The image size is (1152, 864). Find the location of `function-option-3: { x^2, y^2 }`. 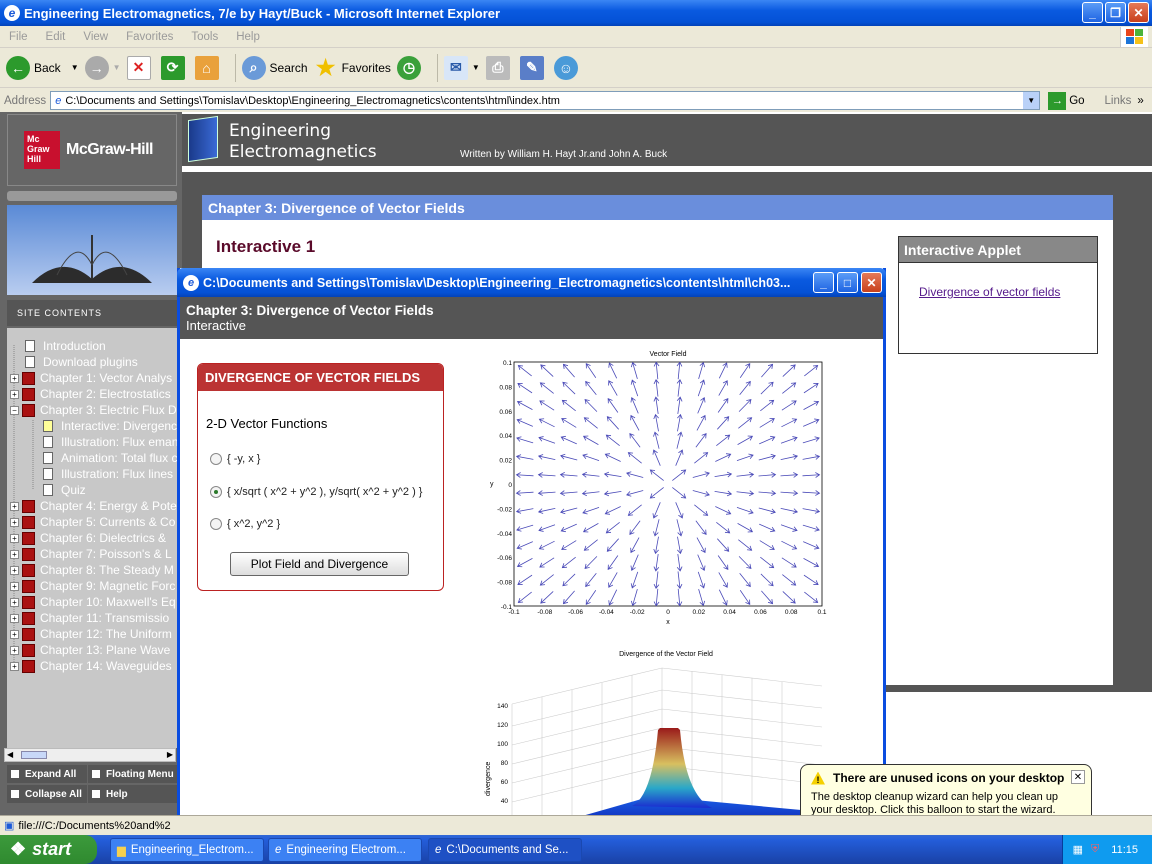

function-option-3: { x^2, y^2 } is located at coordinates (245, 524).